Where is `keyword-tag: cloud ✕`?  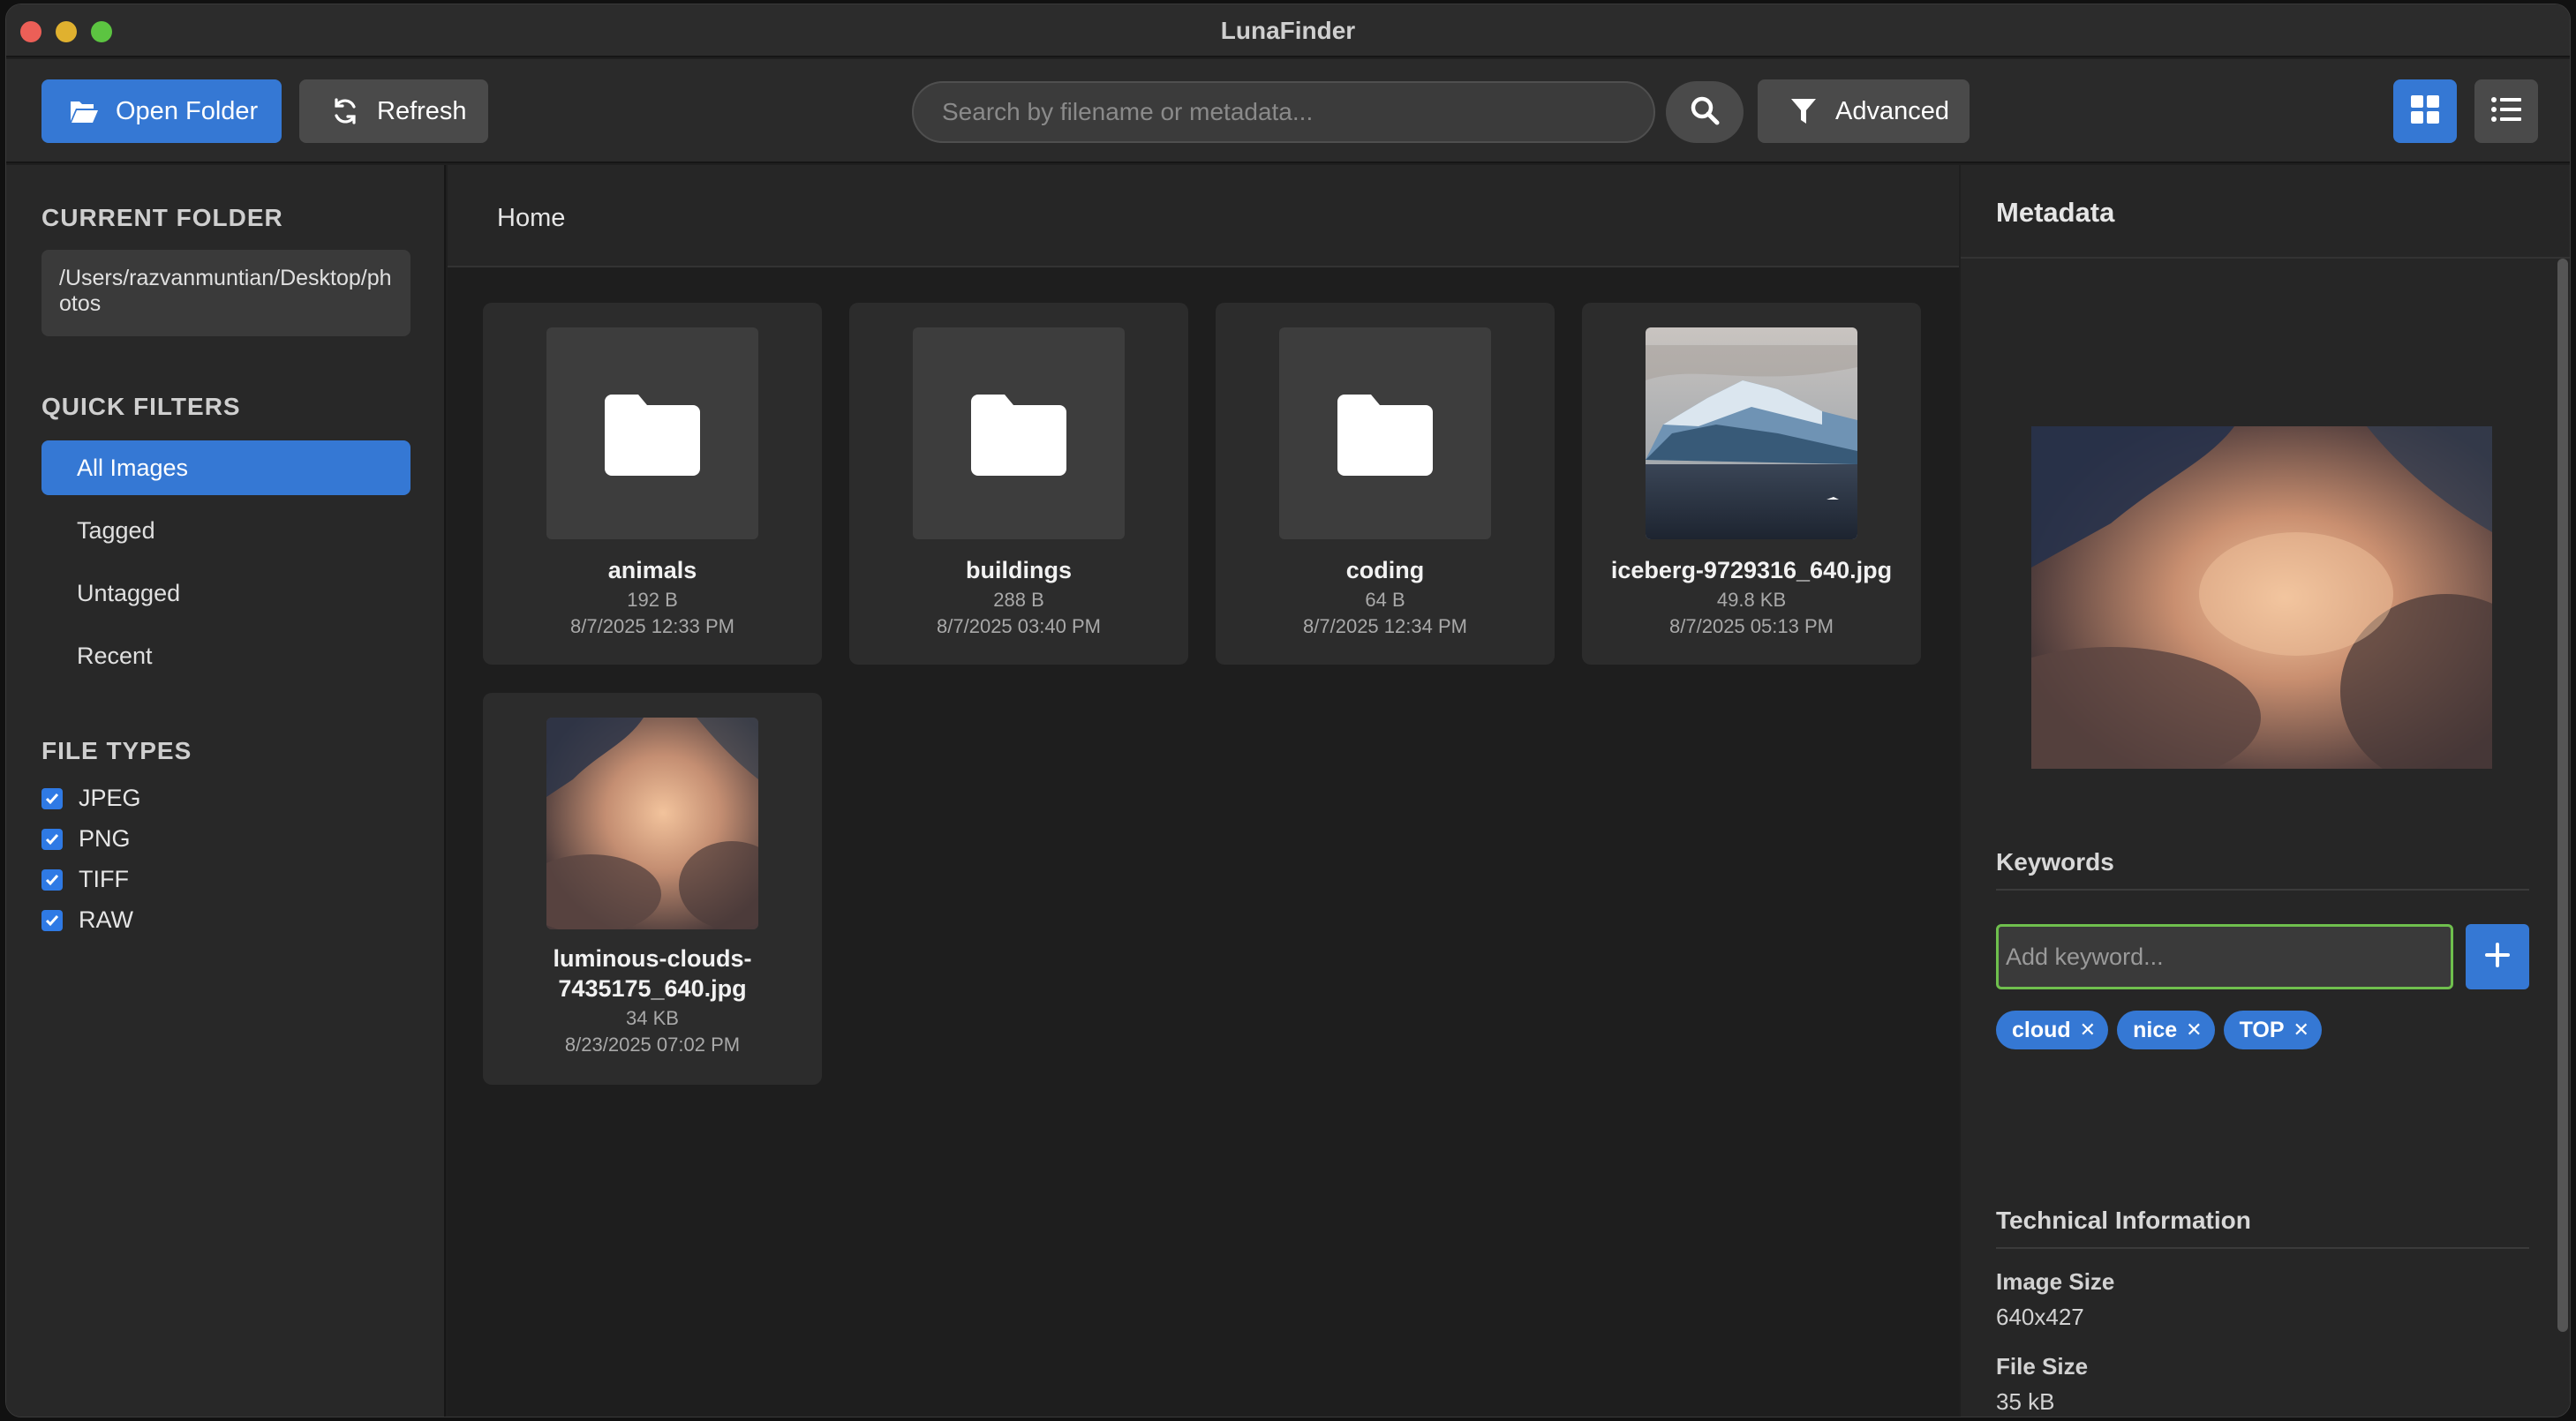 keyword-tag: cloud ✕ is located at coordinates (2053, 1030).